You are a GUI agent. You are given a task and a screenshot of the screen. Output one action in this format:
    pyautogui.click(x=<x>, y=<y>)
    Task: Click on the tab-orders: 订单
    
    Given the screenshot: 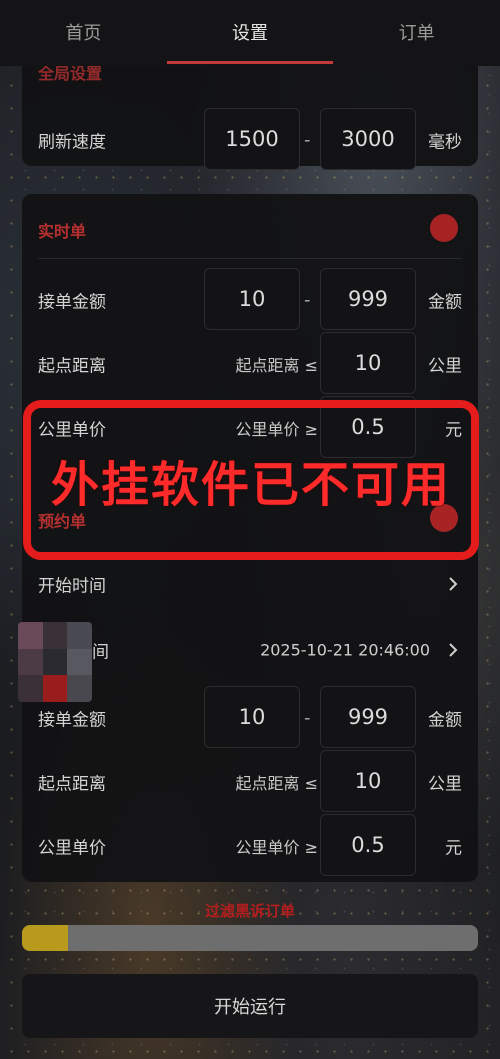 What is the action you would take?
    pyautogui.click(x=416, y=33)
    